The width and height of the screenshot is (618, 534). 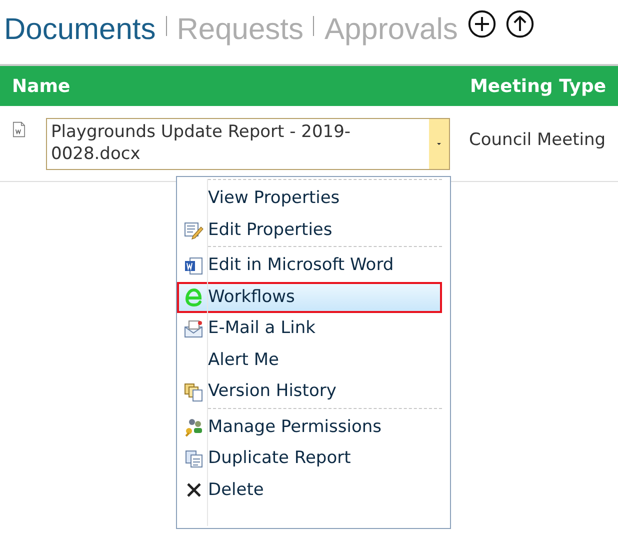 I want to click on envelope-icon, so click(x=194, y=328).